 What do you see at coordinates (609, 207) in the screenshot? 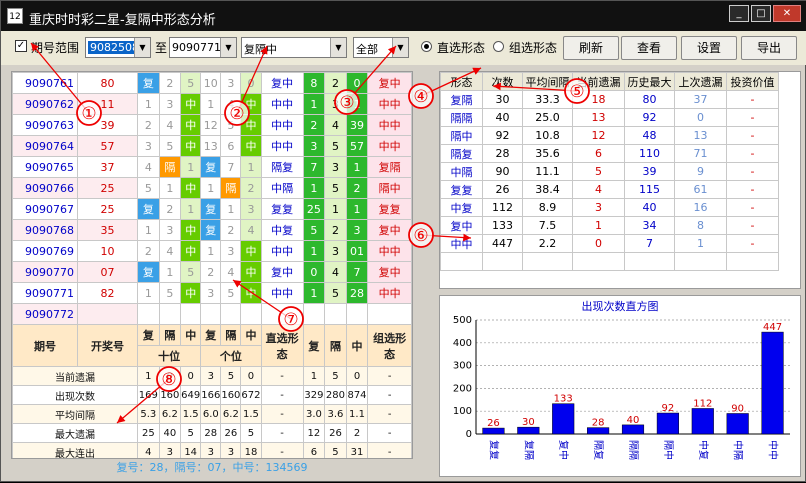
I see `table-row: 中复 112 8.9 3 40 16-` at bounding box center [609, 207].